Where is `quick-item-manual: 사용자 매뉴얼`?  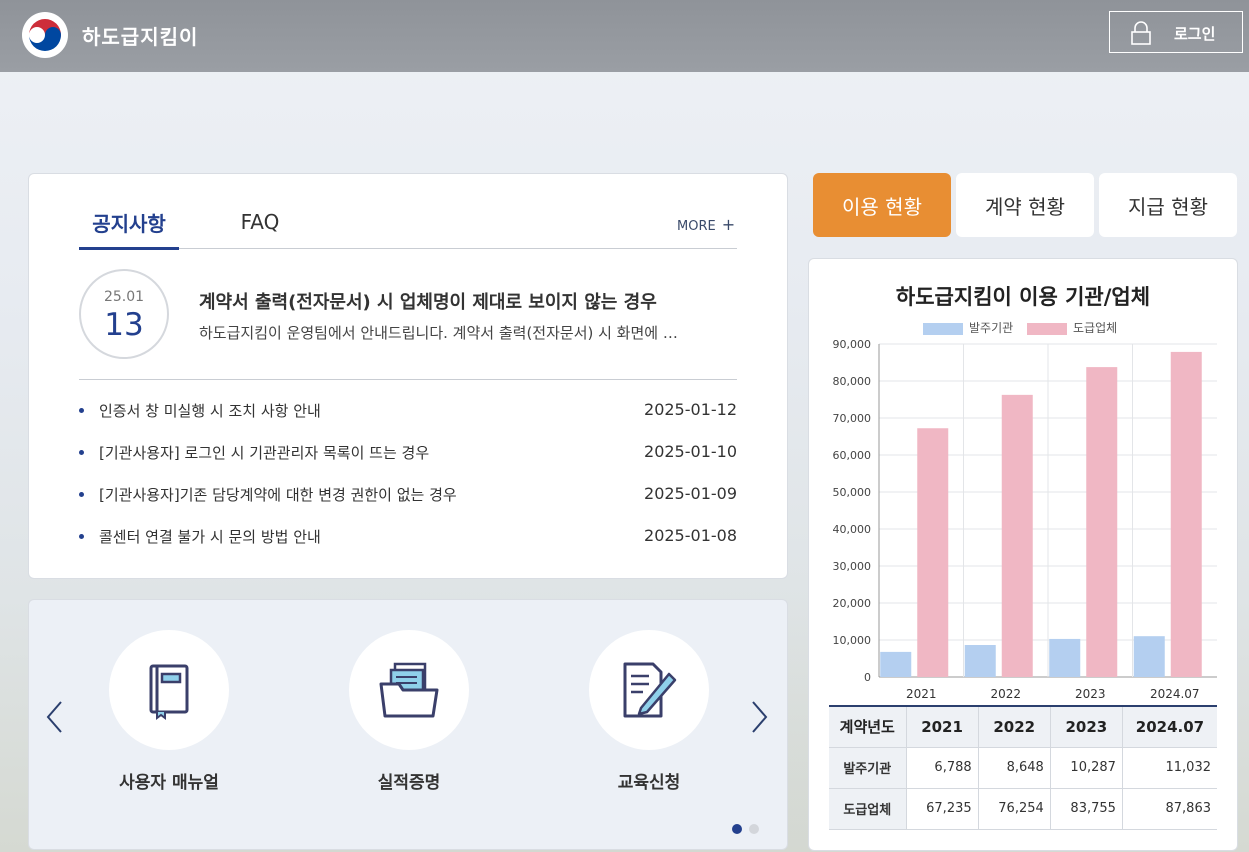
quick-item-manual: 사용자 매뉴얼 is located at coordinates (169, 711).